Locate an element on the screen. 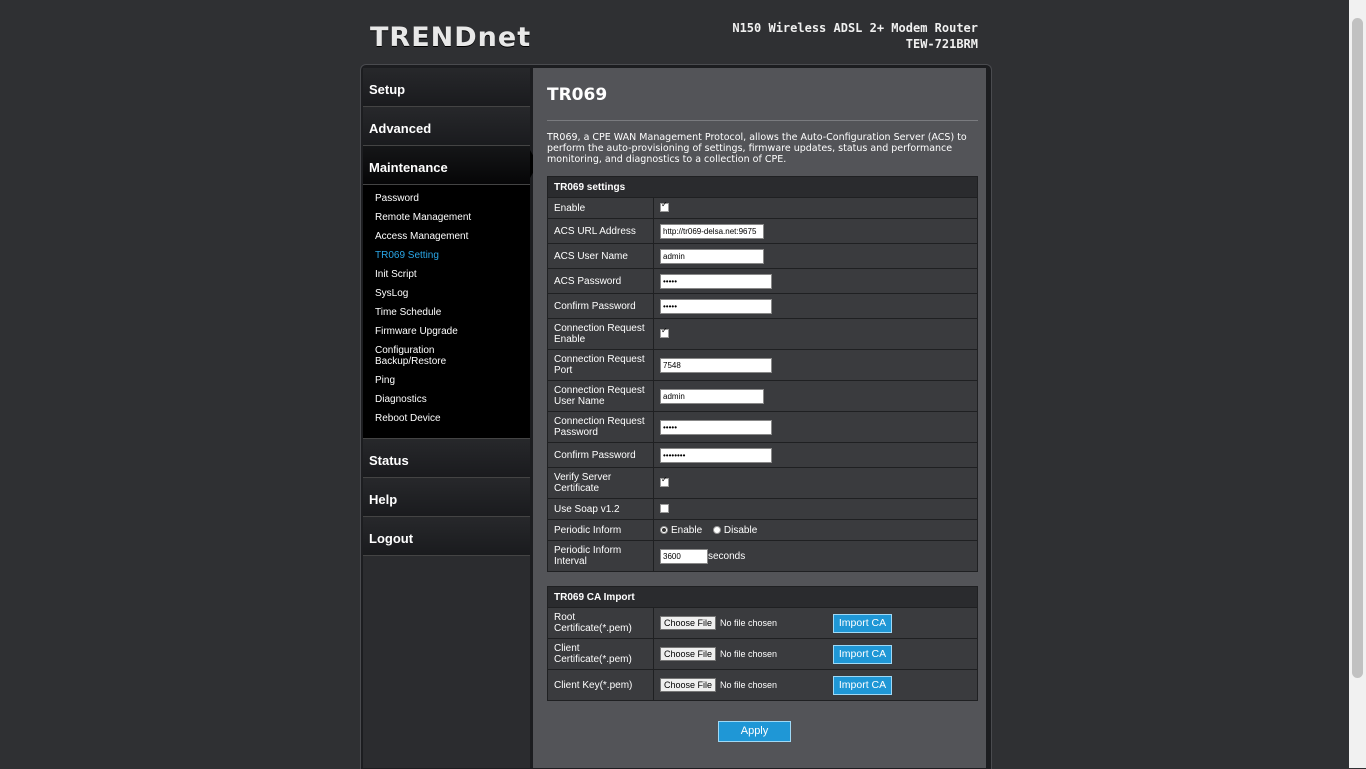 The image size is (1366, 769). submenu-time-schedule: Time Schedule is located at coordinates (446, 313).